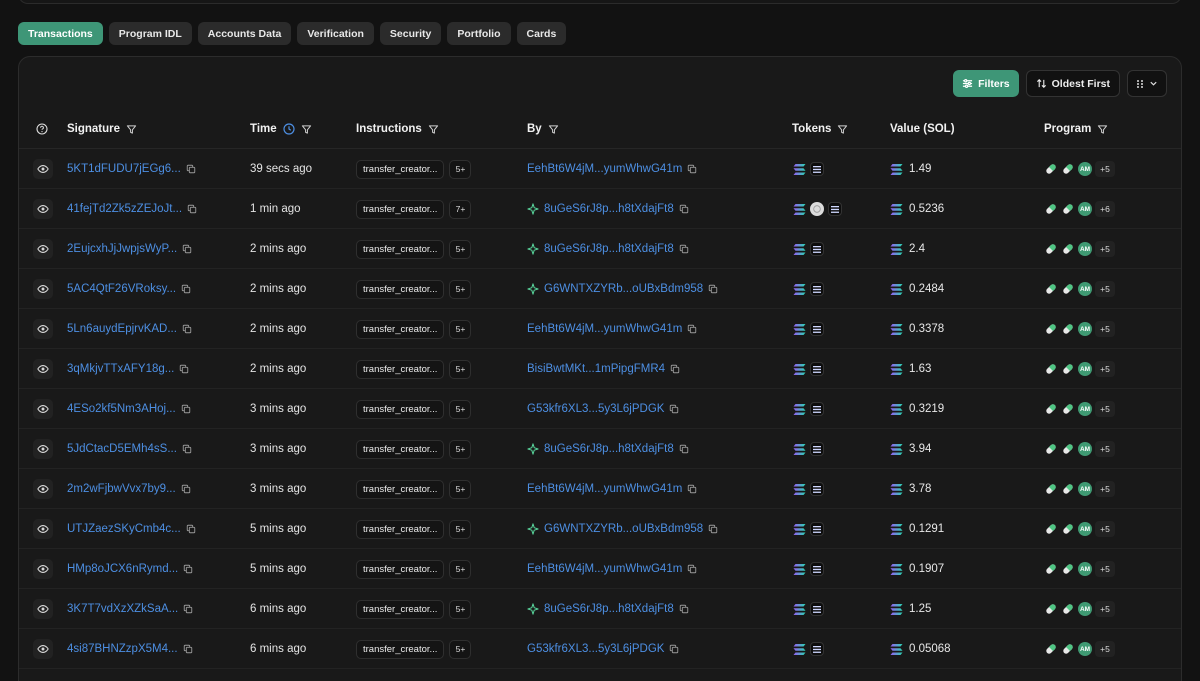  Describe the element at coordinates (335, 33) in the screenshot. I see `tab-verification: Verification` at that location.